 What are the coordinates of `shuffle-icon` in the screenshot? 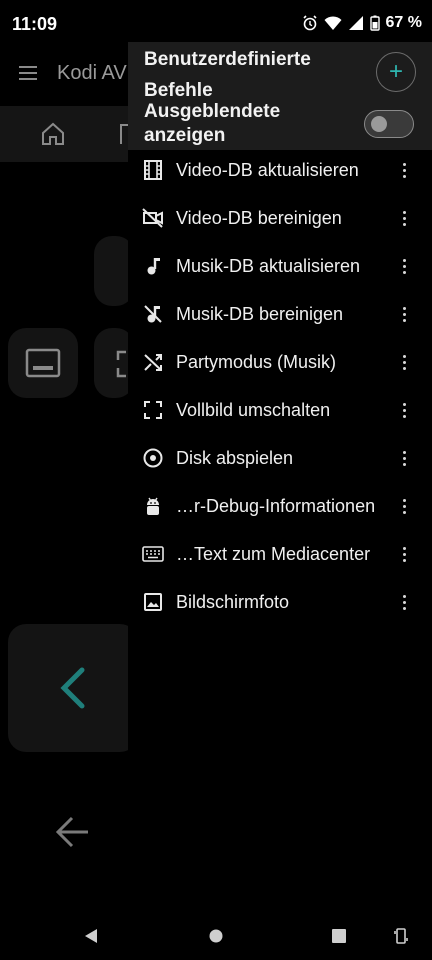 It's located at (153, 362).